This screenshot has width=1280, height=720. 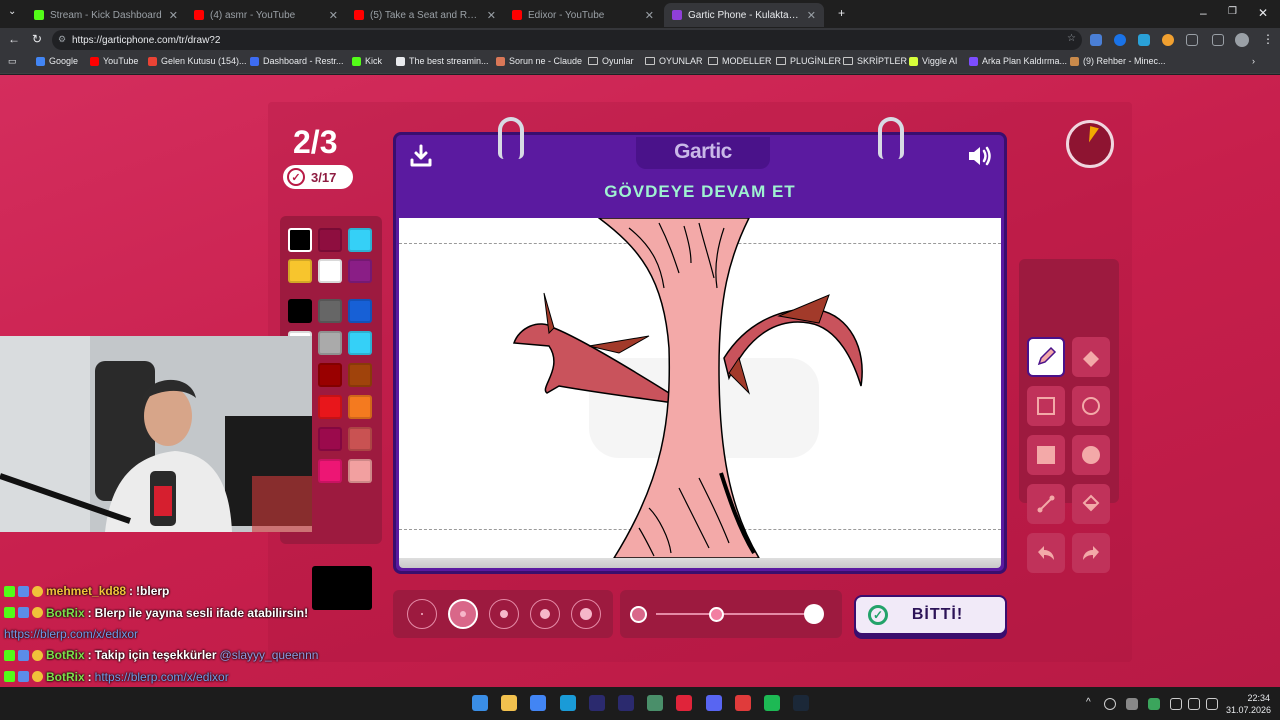 I want to click on reload-button: ↻, so click(x=37, y=39).